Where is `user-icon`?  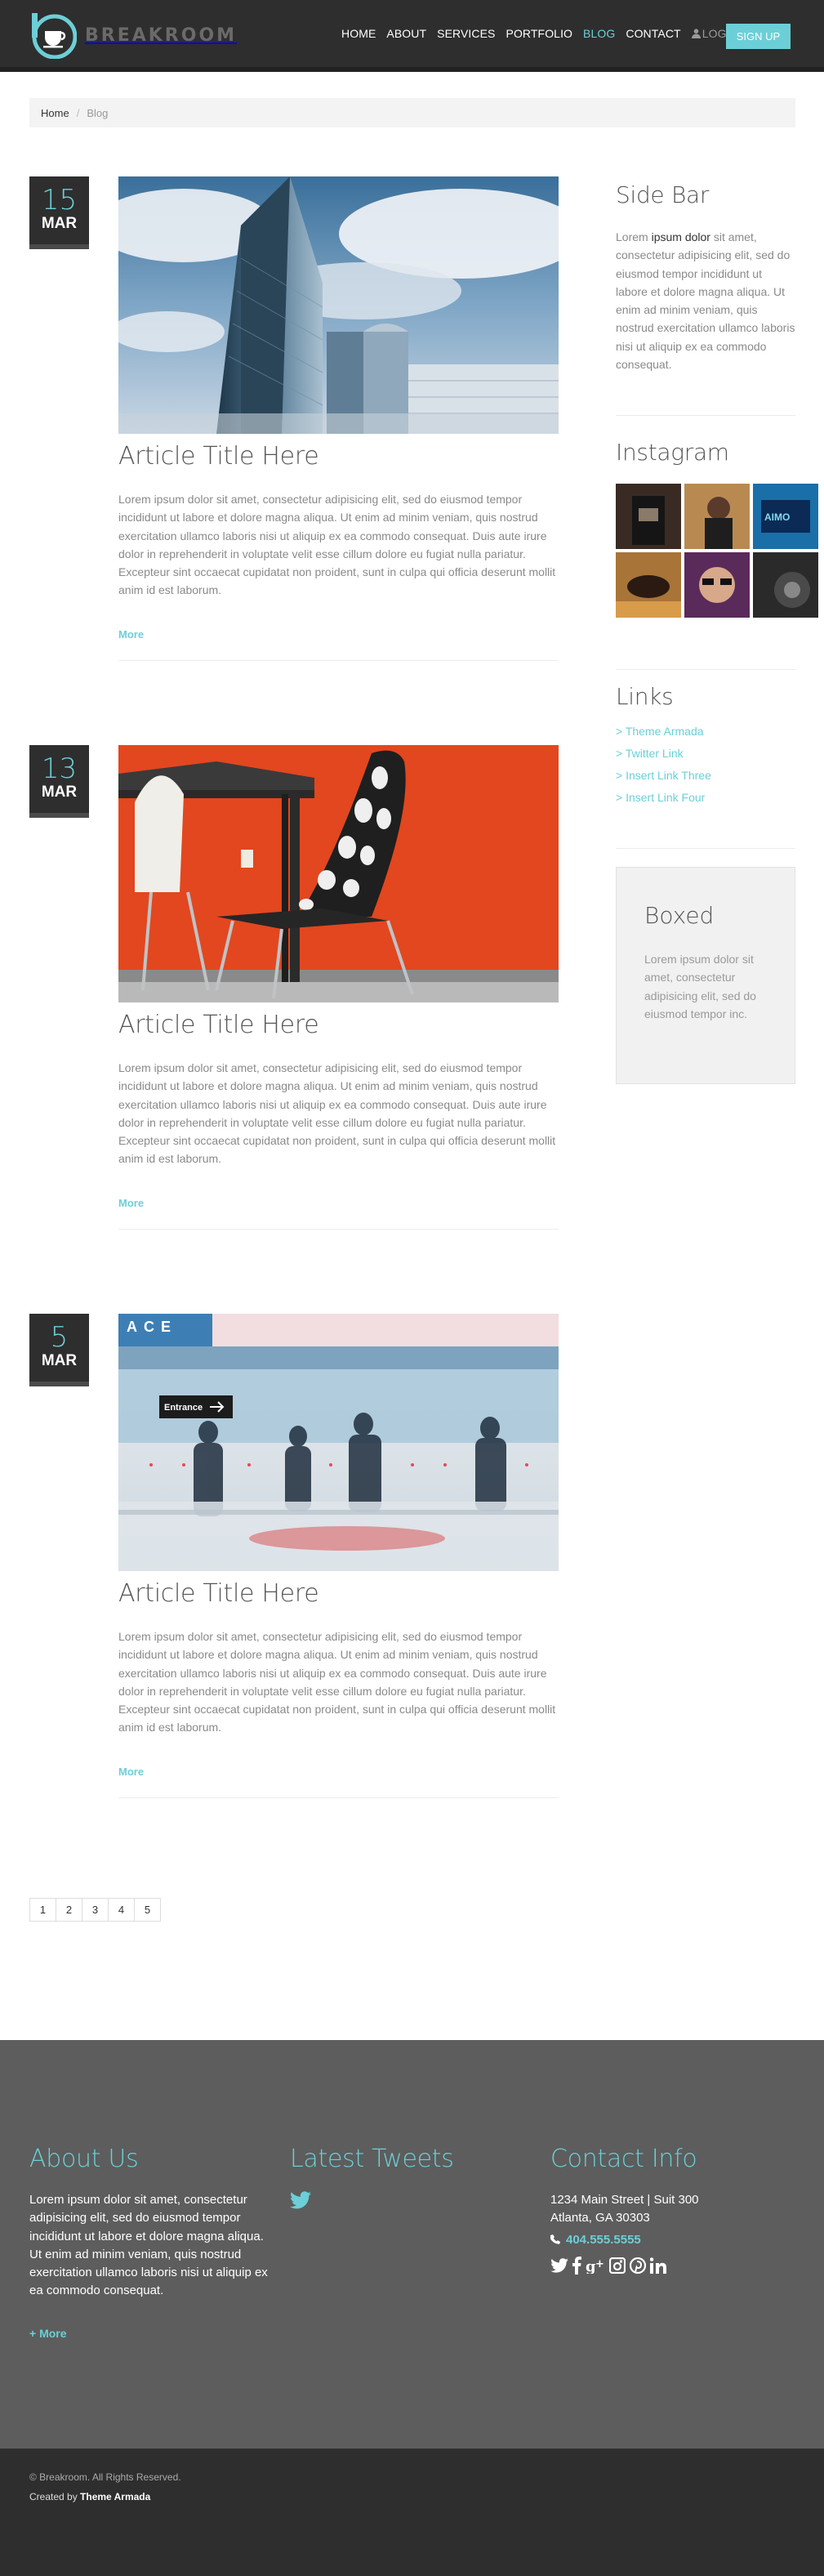
user-icon is located at coordinates (696, 34).